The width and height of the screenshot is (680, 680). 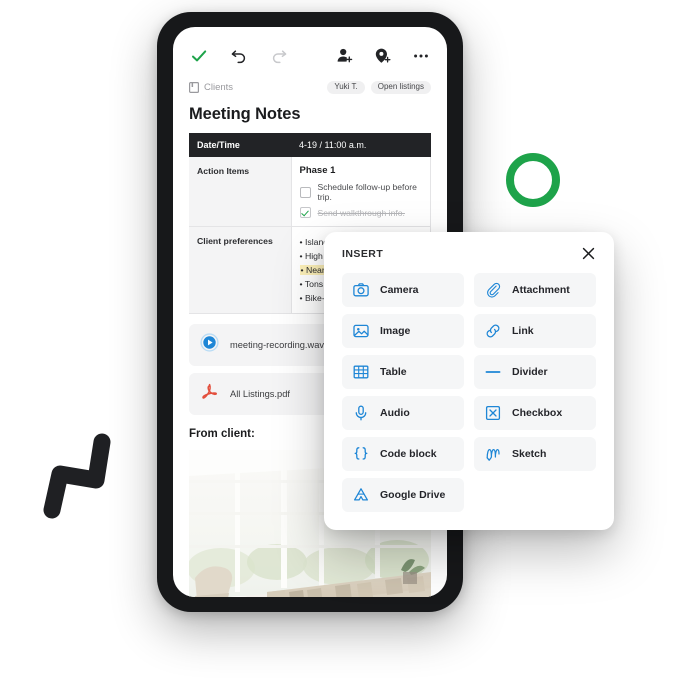 I want to click on insert-option-audio: Audio, so click(x=403, y=413).